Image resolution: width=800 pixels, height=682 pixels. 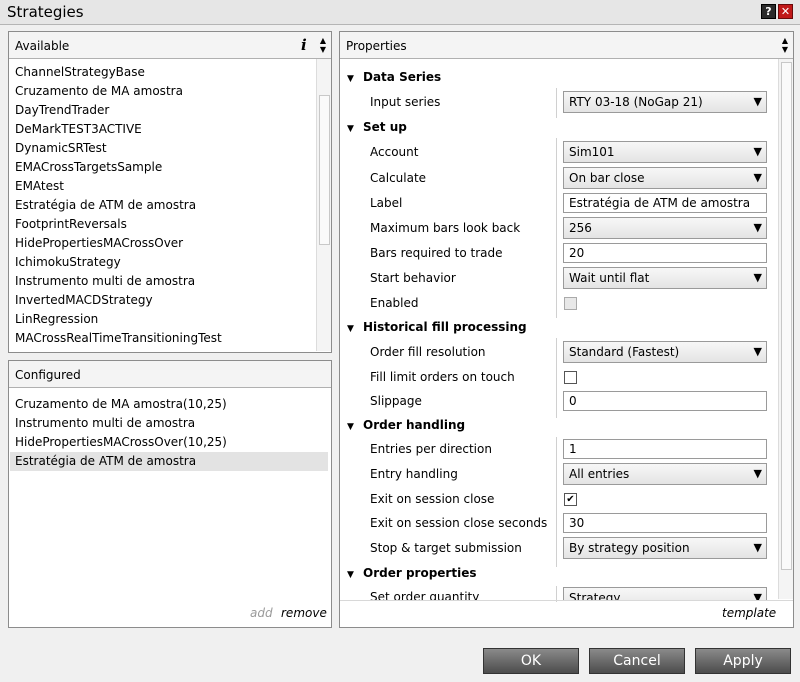 I want to click on available-list-item: DayTrendTrader, so click(x=62, y=110).